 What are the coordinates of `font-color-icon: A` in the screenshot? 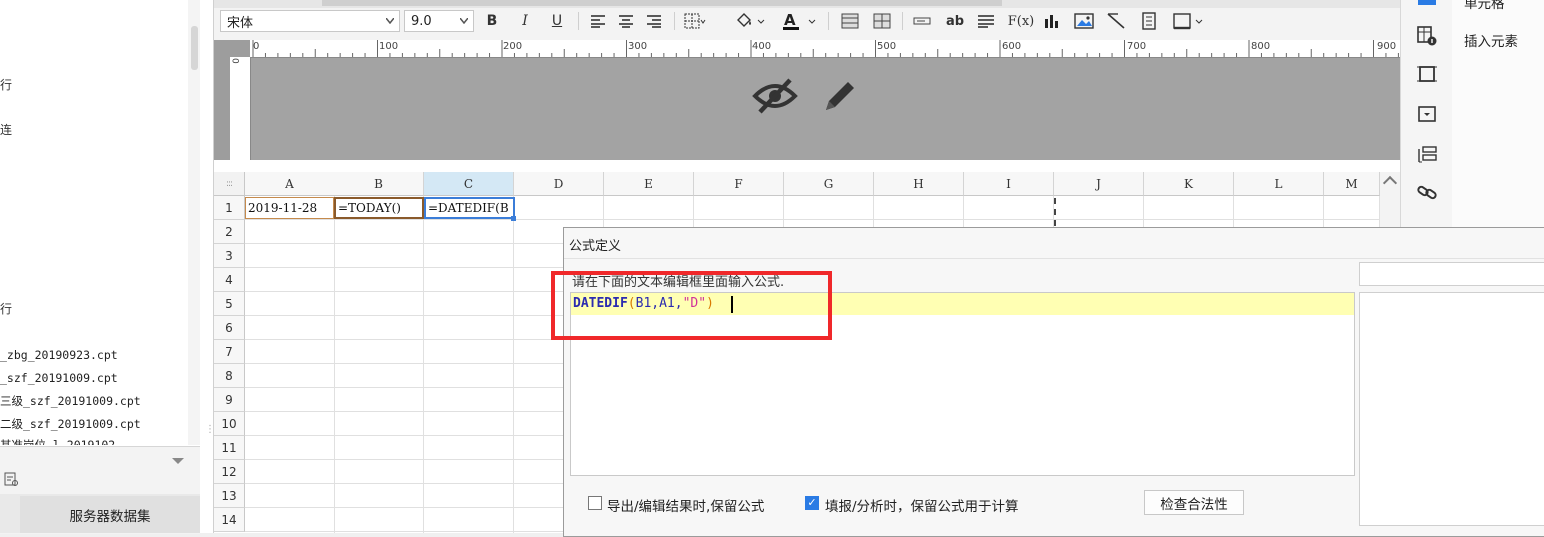 It's located at (800, 21).